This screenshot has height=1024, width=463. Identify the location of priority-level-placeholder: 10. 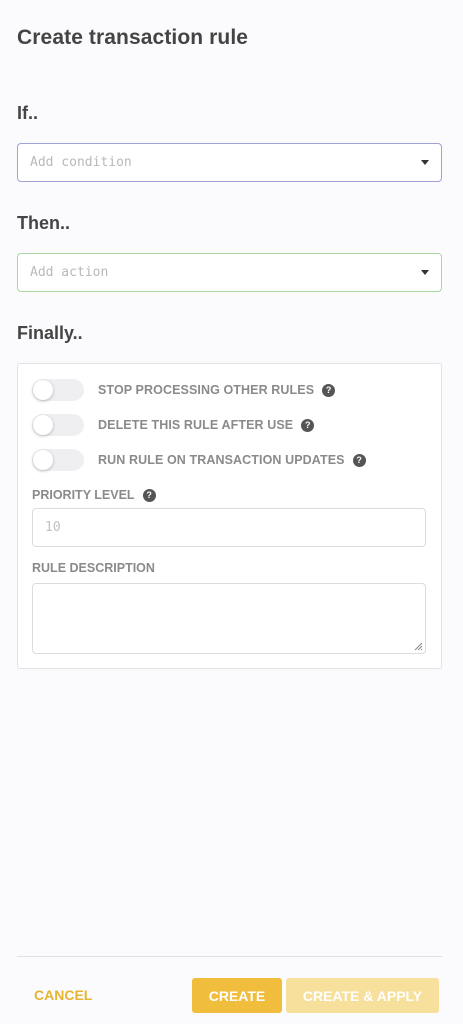
(53, 527).